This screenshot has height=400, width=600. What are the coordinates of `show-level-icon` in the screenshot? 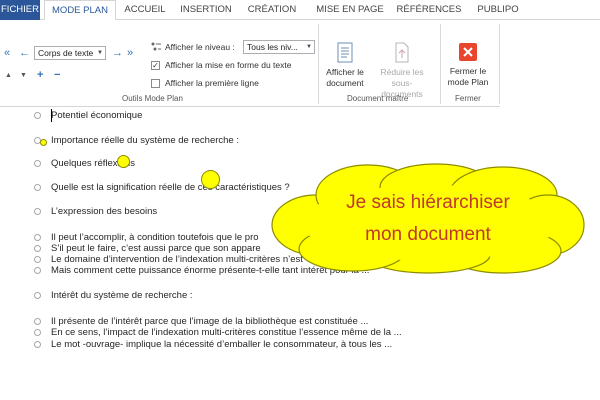 It's located at (156, 46).